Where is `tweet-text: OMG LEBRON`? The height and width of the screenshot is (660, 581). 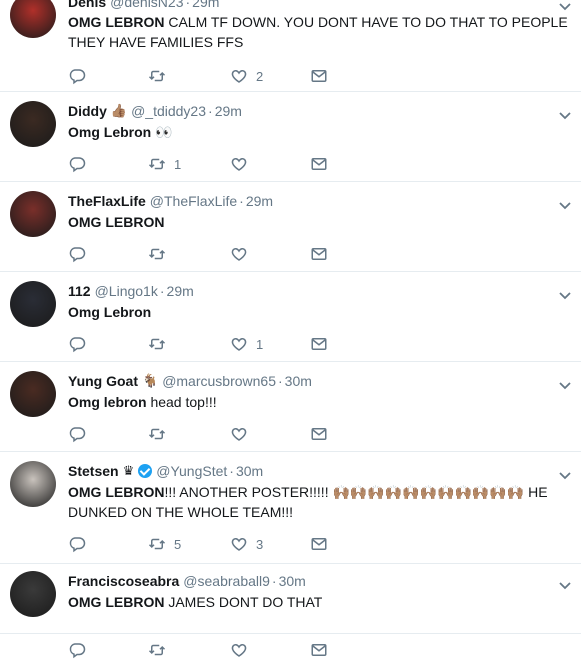
tweet-text: OMG LEBRON is located at coordinates (318, 222).